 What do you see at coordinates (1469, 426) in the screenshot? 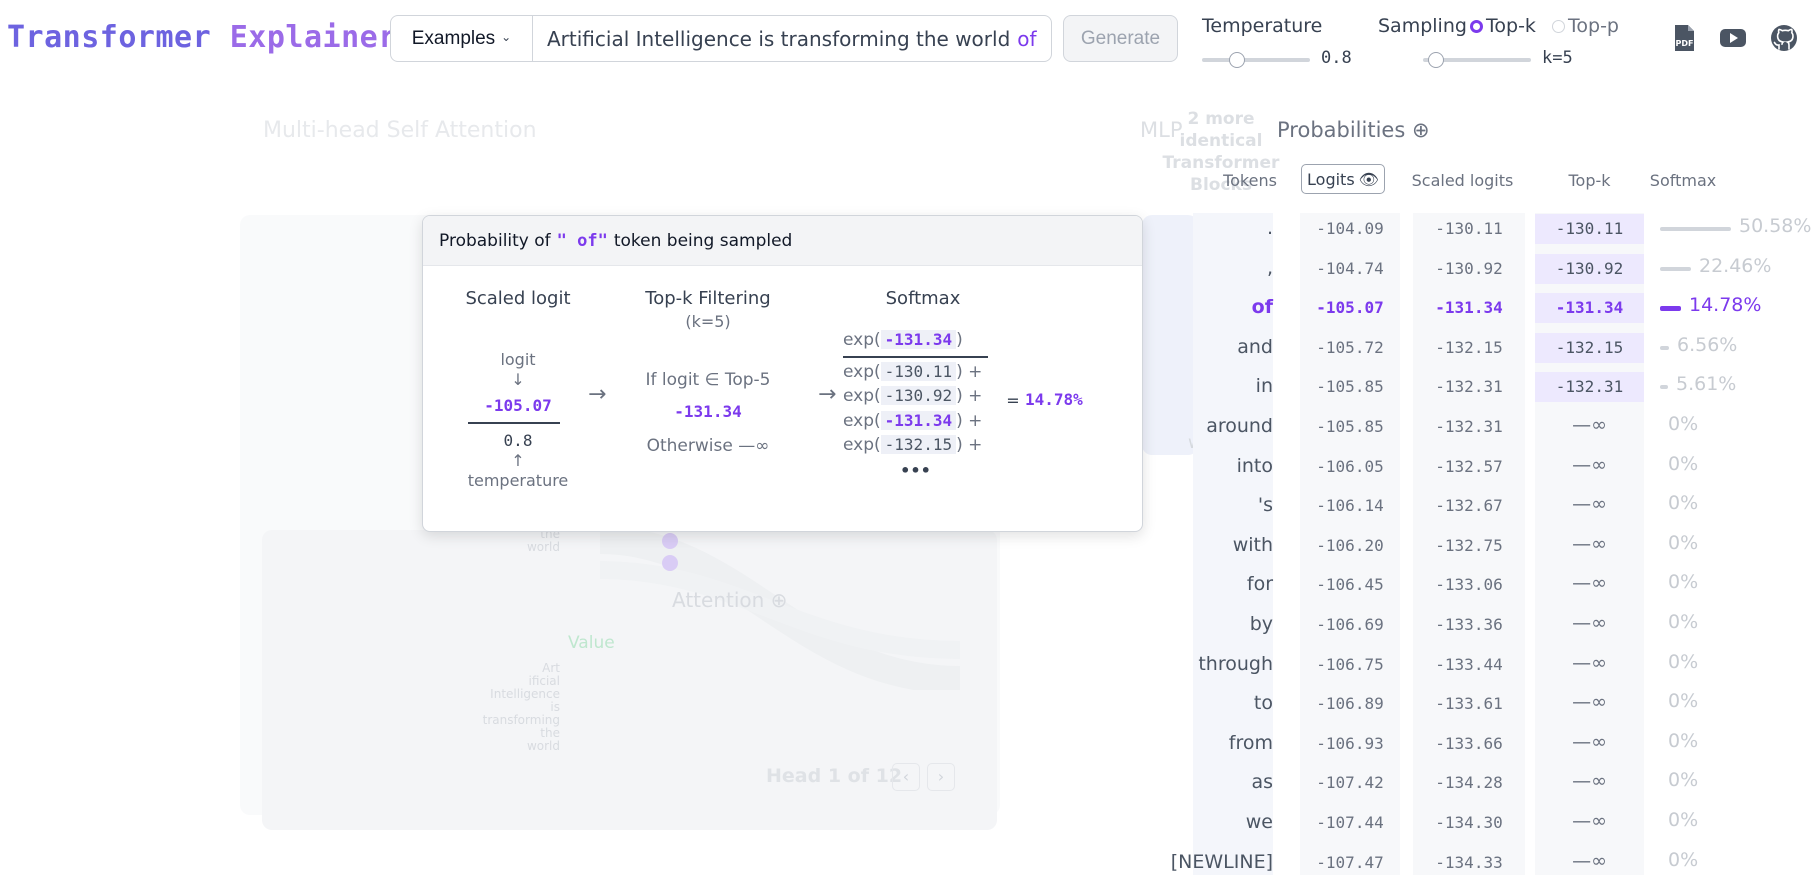
I see `scaled-logit-cell: -132.31` at bounding box center [1469, 426].